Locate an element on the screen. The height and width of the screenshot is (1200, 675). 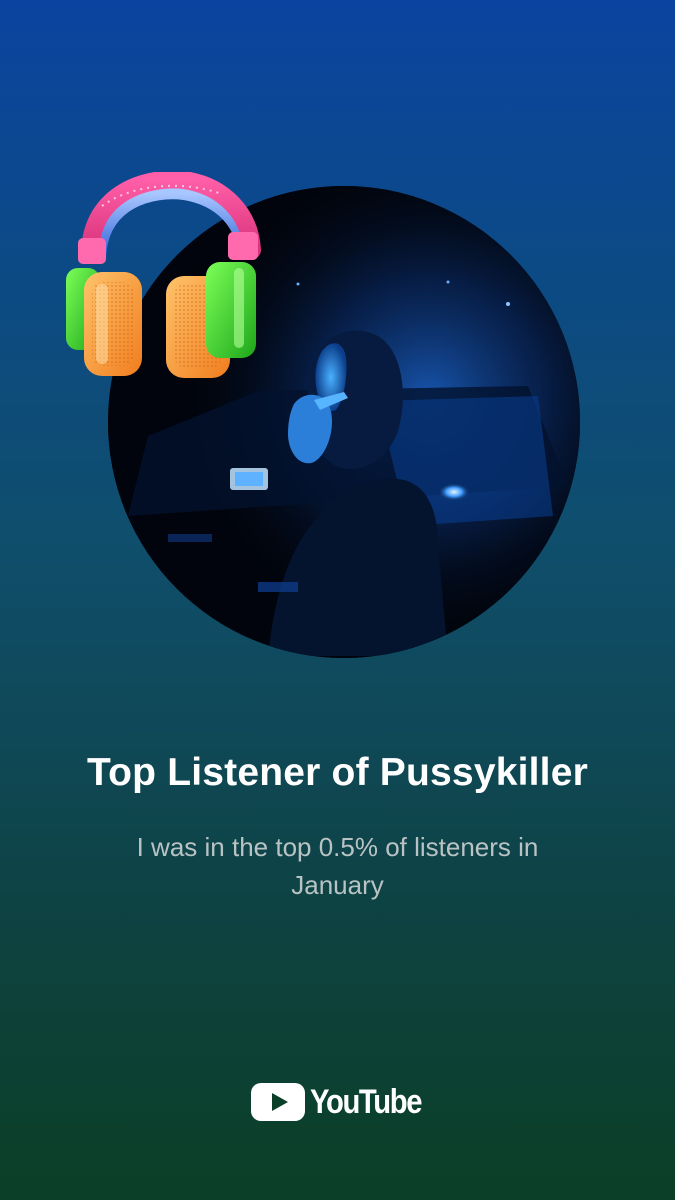
youtube-logo: YouTube is located at coordinates (345, 1102).